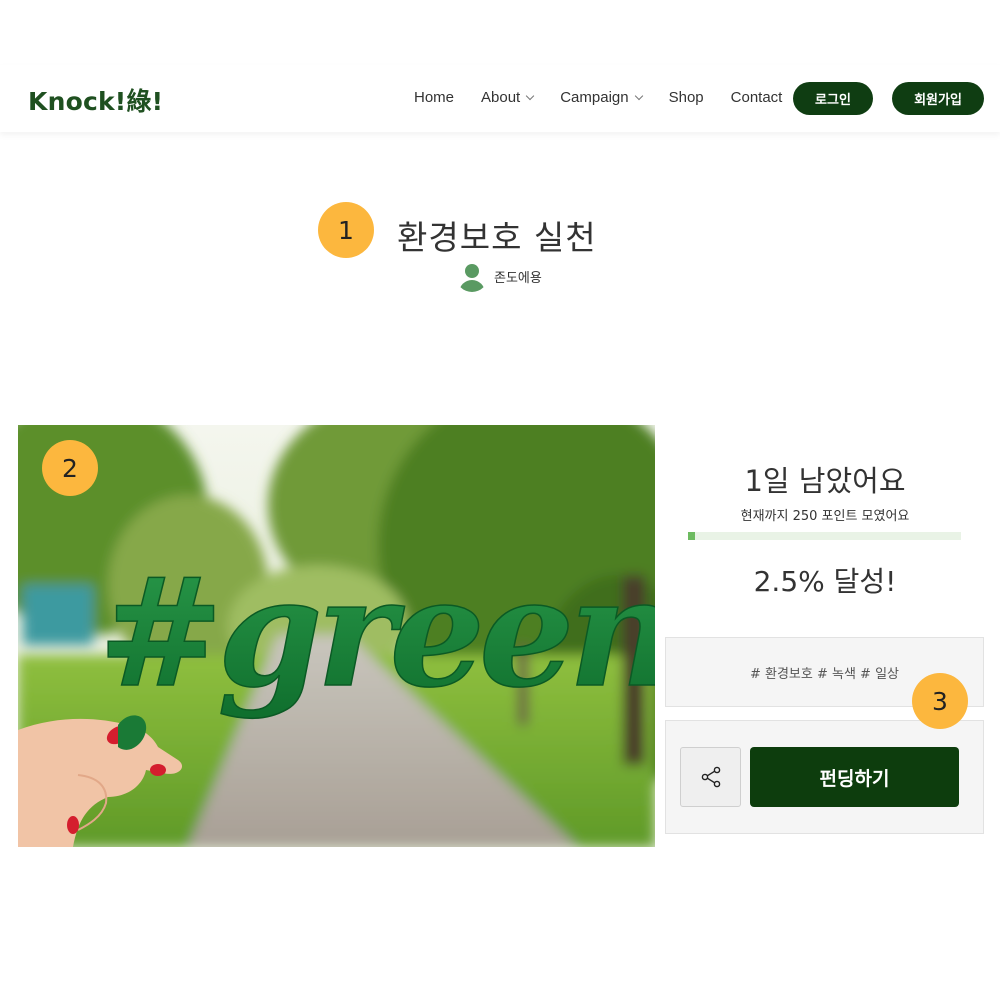  What do you see at coordinates (833, 98) in the screenshot?
I see `login-button: 로그인` at bounding box center [833, 98].